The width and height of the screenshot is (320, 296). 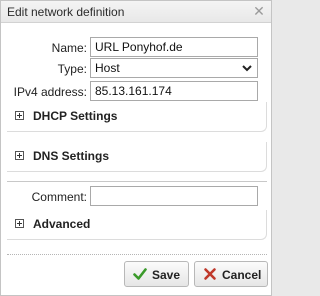 I want to click on cancel-button: Cancel, so click(x=231, y=274).